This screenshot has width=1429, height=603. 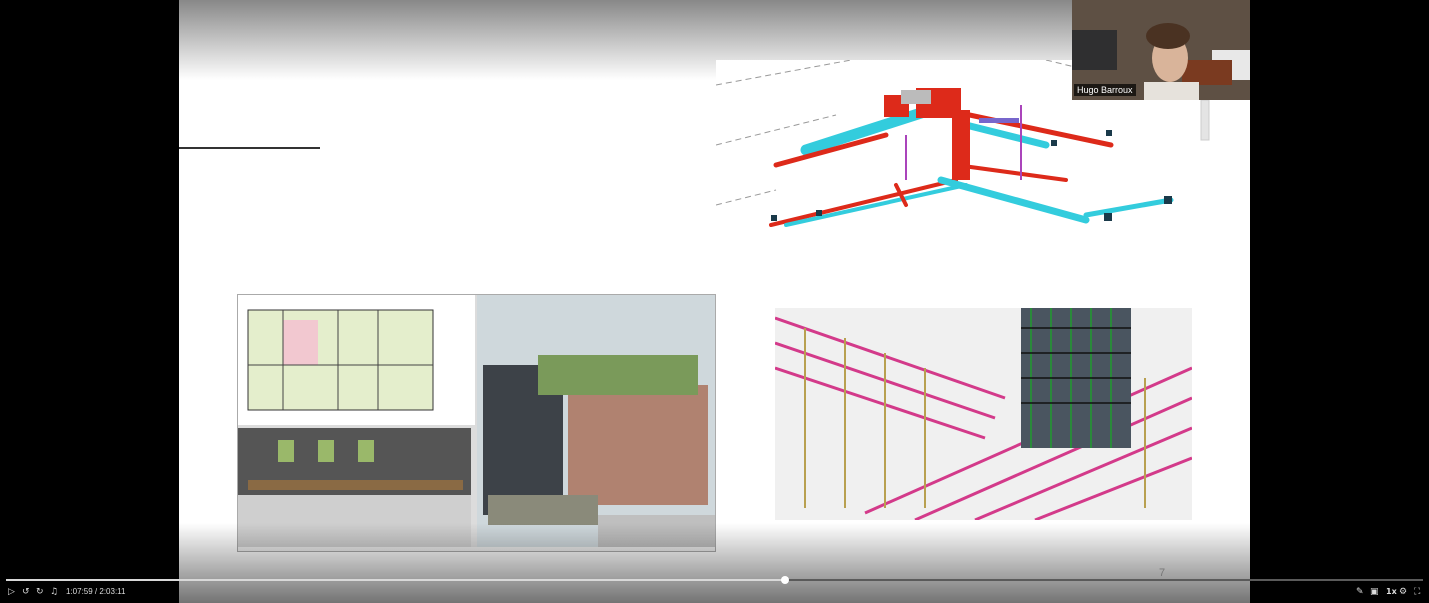 I want to click on volume-icon: ♫, so click(x=54, y=592).